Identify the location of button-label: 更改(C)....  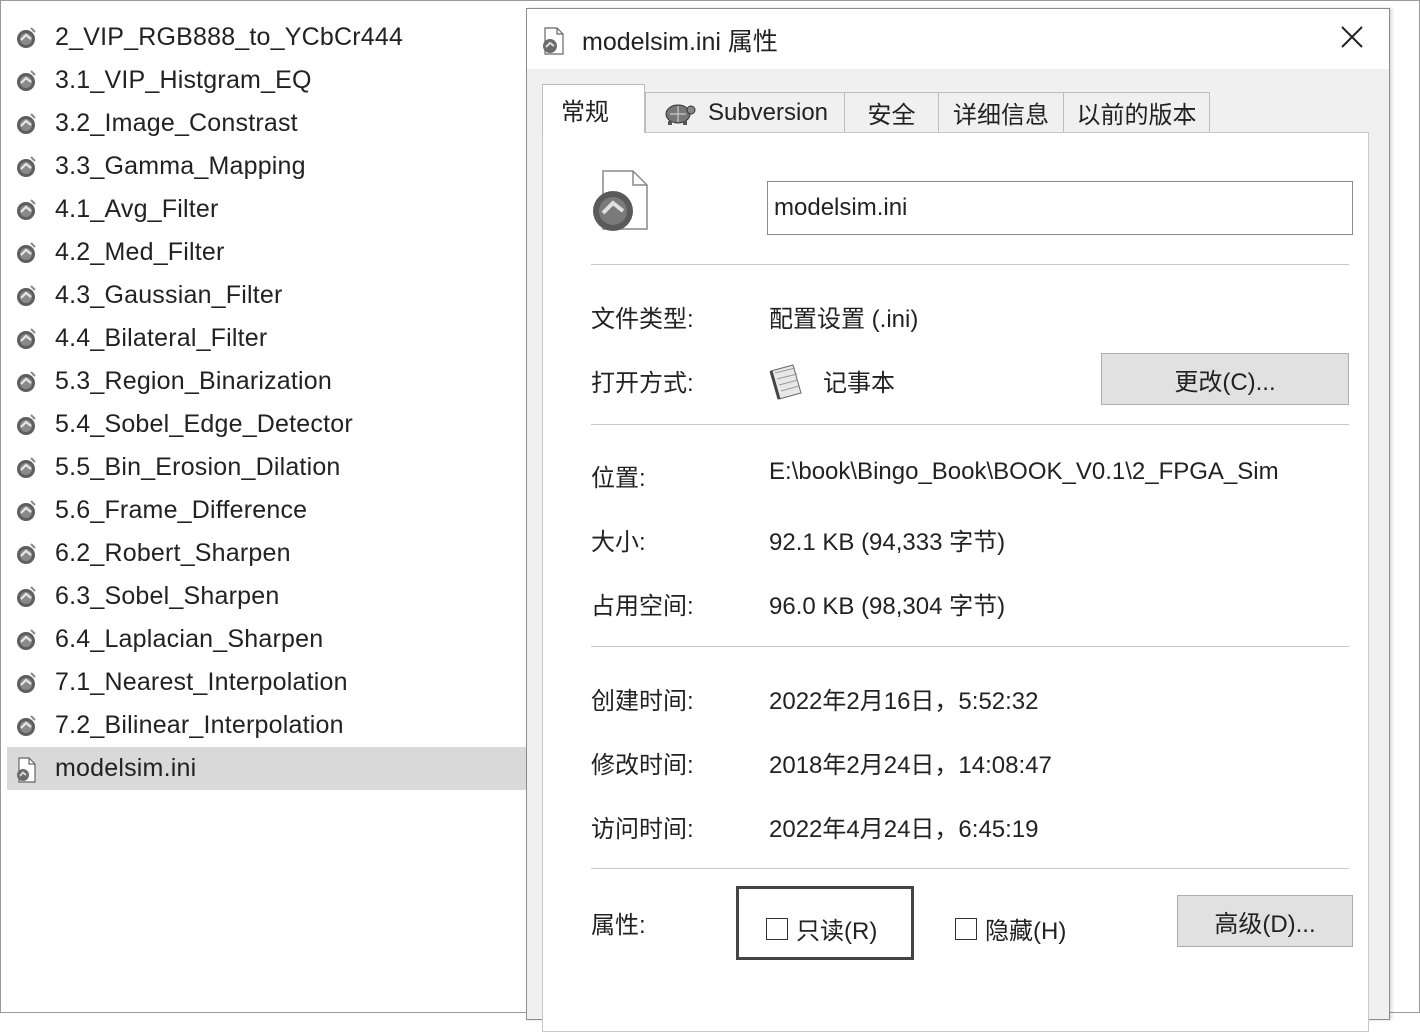
(1225, 382).